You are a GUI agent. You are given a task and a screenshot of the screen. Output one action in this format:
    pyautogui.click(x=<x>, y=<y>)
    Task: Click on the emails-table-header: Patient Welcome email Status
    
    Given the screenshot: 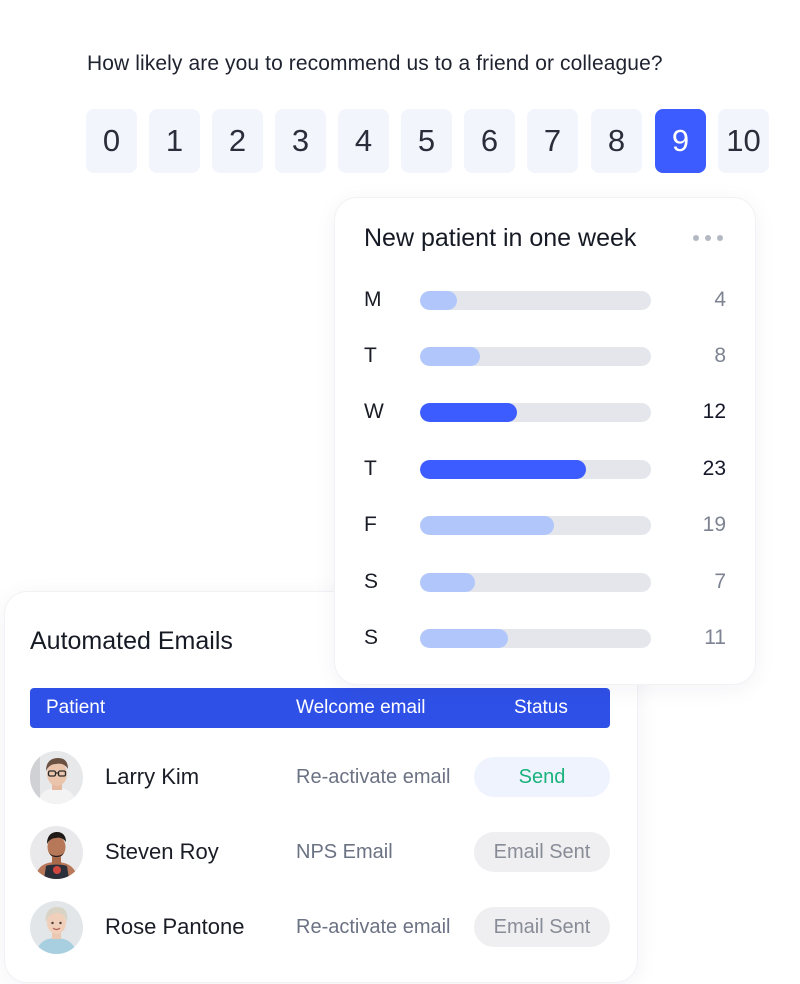 What is the action you would take?
    pyautogui.click(x=320, y=708)
    